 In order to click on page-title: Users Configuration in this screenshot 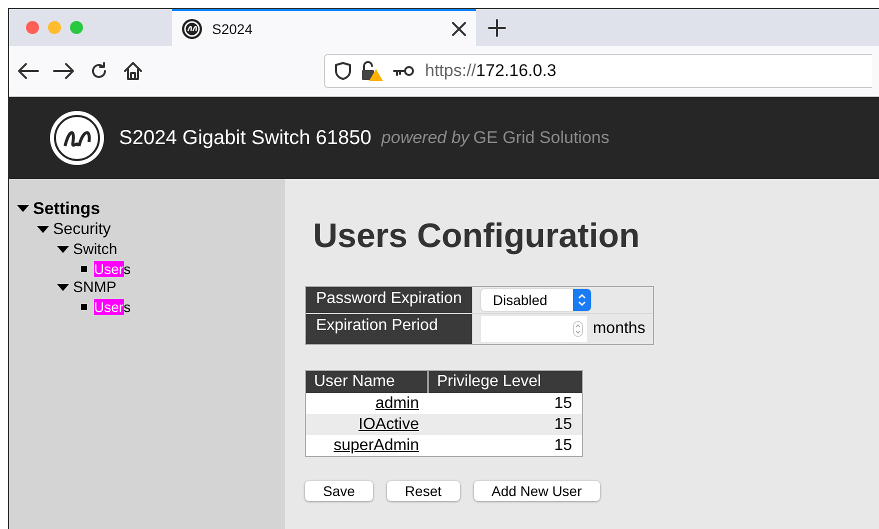, I will do `click(477, 236)`.